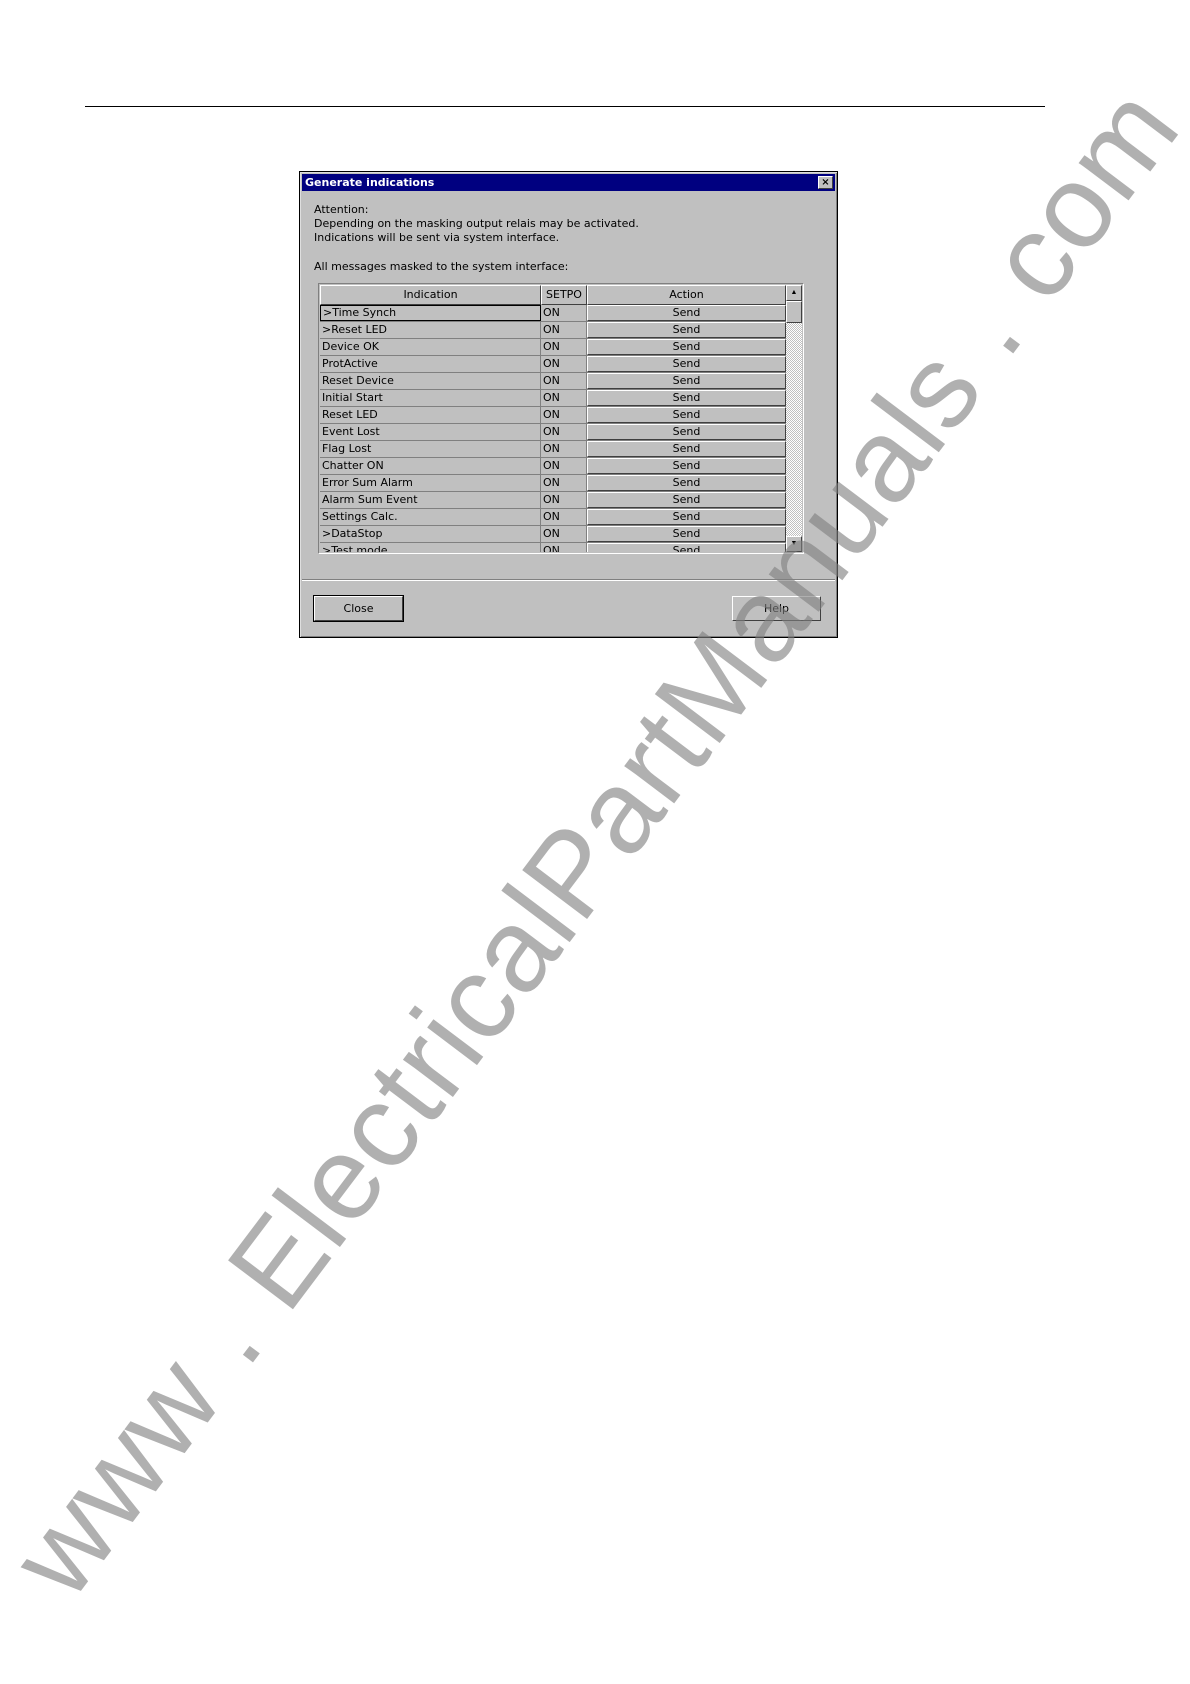 This screenshot has height=1684, width=1190. I want to click on table-row: Reset LED ON Send, so click(553, 415).